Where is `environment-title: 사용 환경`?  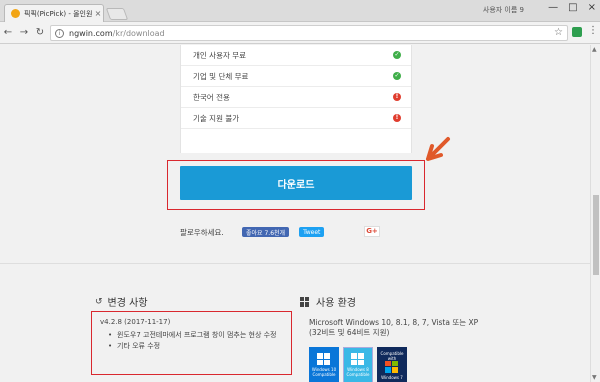
environment-title: 사용 환경 is located at coordinates (336, 303).